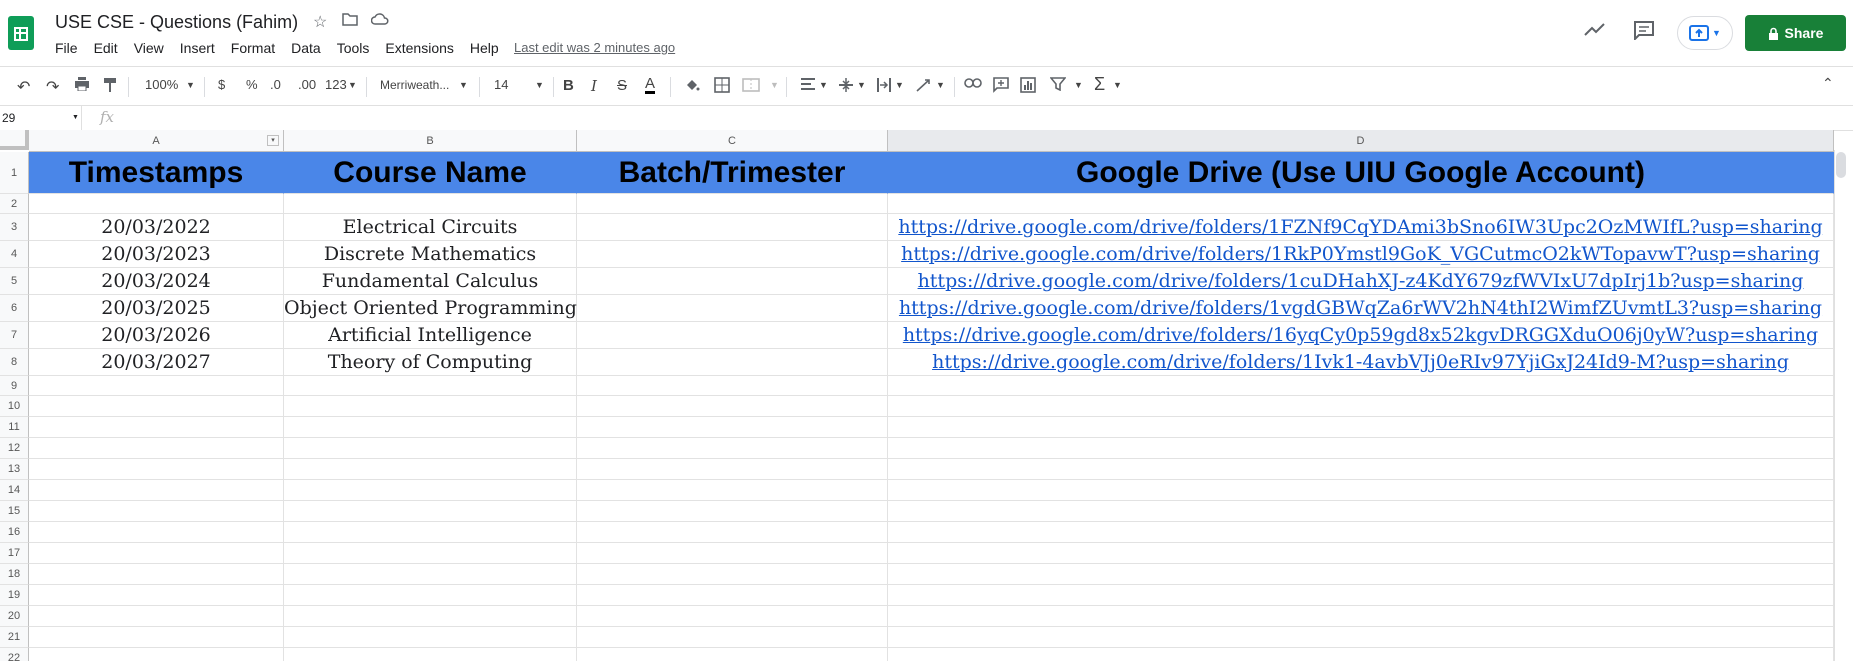 The image size is (1853, 661). What do you see at coordinates (14, 281) in the screenshot?
I see `row-header: 5` at bounding box center [14, 281].